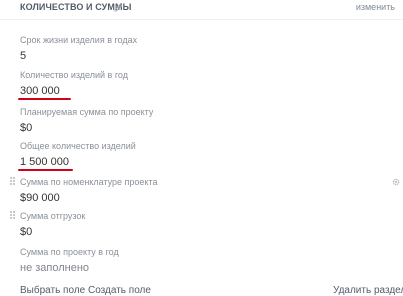 The width and height of the screenshot is (403, 296). Describe the element at coordinates (78, 146) in the screenshot. I see `field-label: Общее количество изделий` at that location.